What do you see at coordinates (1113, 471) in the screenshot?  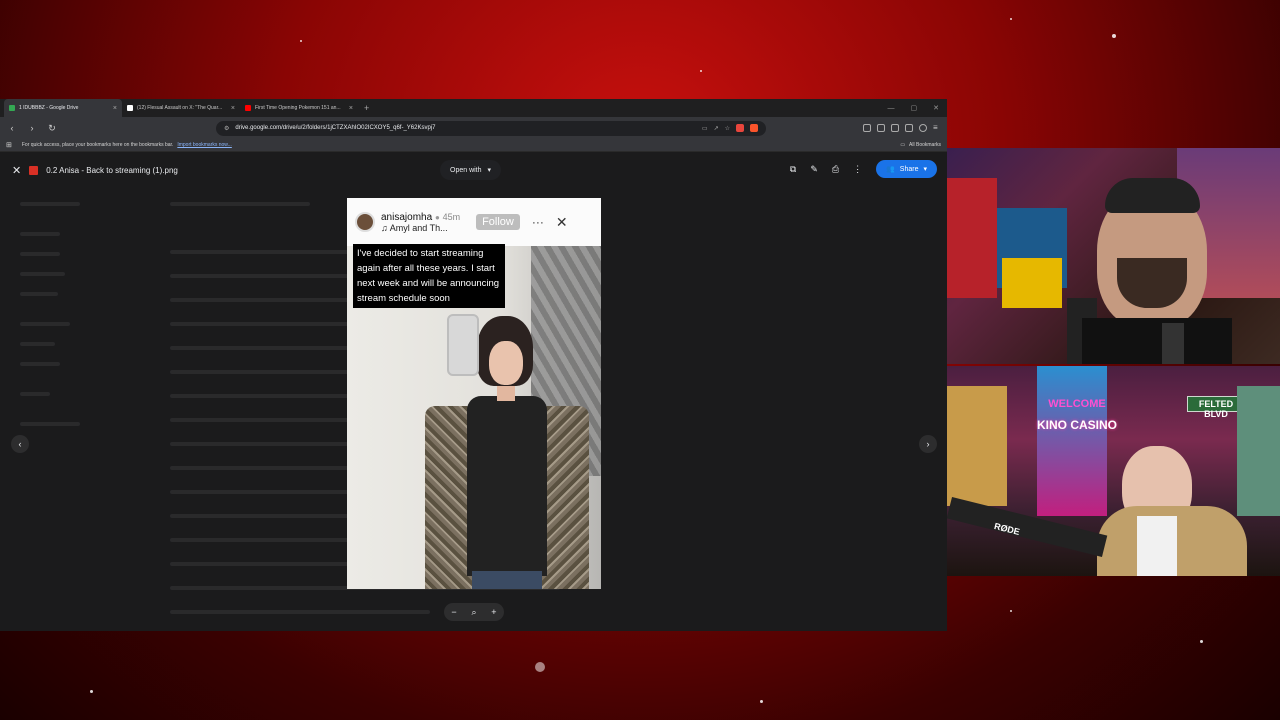 I see `webcam-bottom: WELCOME KINO CASINO FELTED BLVD RØDE` at bounding box center [1113, 471].